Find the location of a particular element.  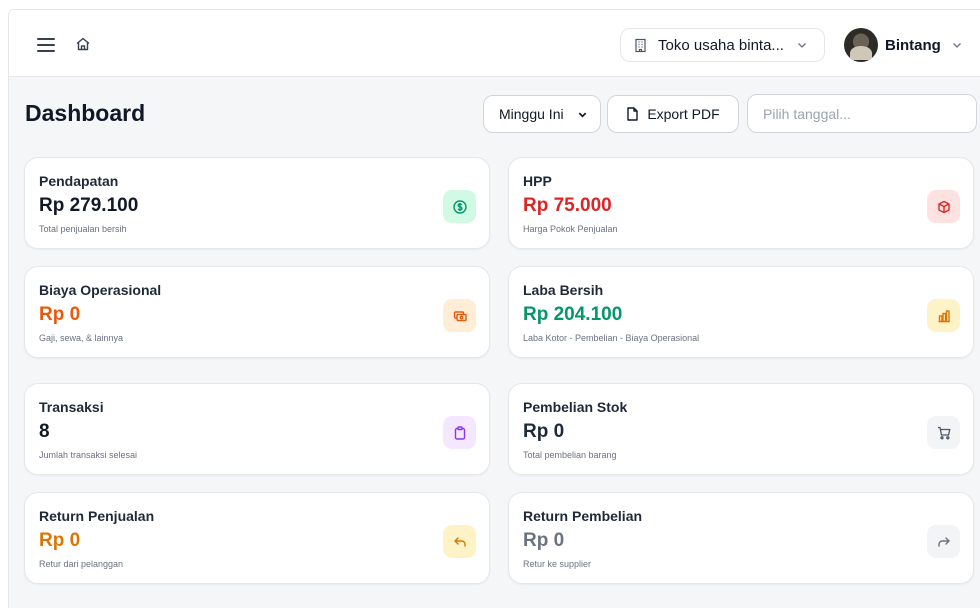

card-label: Return Penjualan is located at coordinates (97, 516).